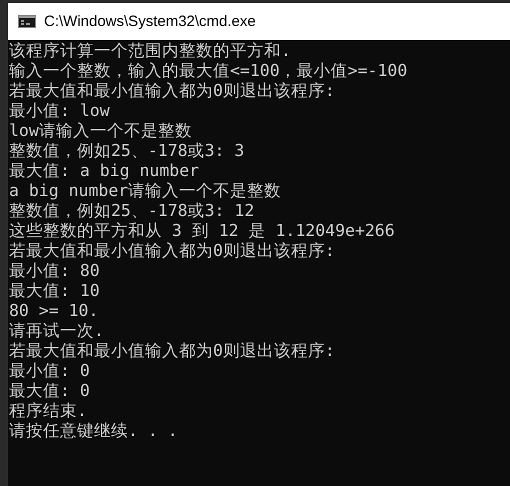 The height and width of the screenshot is (486, 510). What do you see at coordinates (54, 291) in the screenshot?
I see `console-line: 最大值: 10` at bounding box center [54, 291].